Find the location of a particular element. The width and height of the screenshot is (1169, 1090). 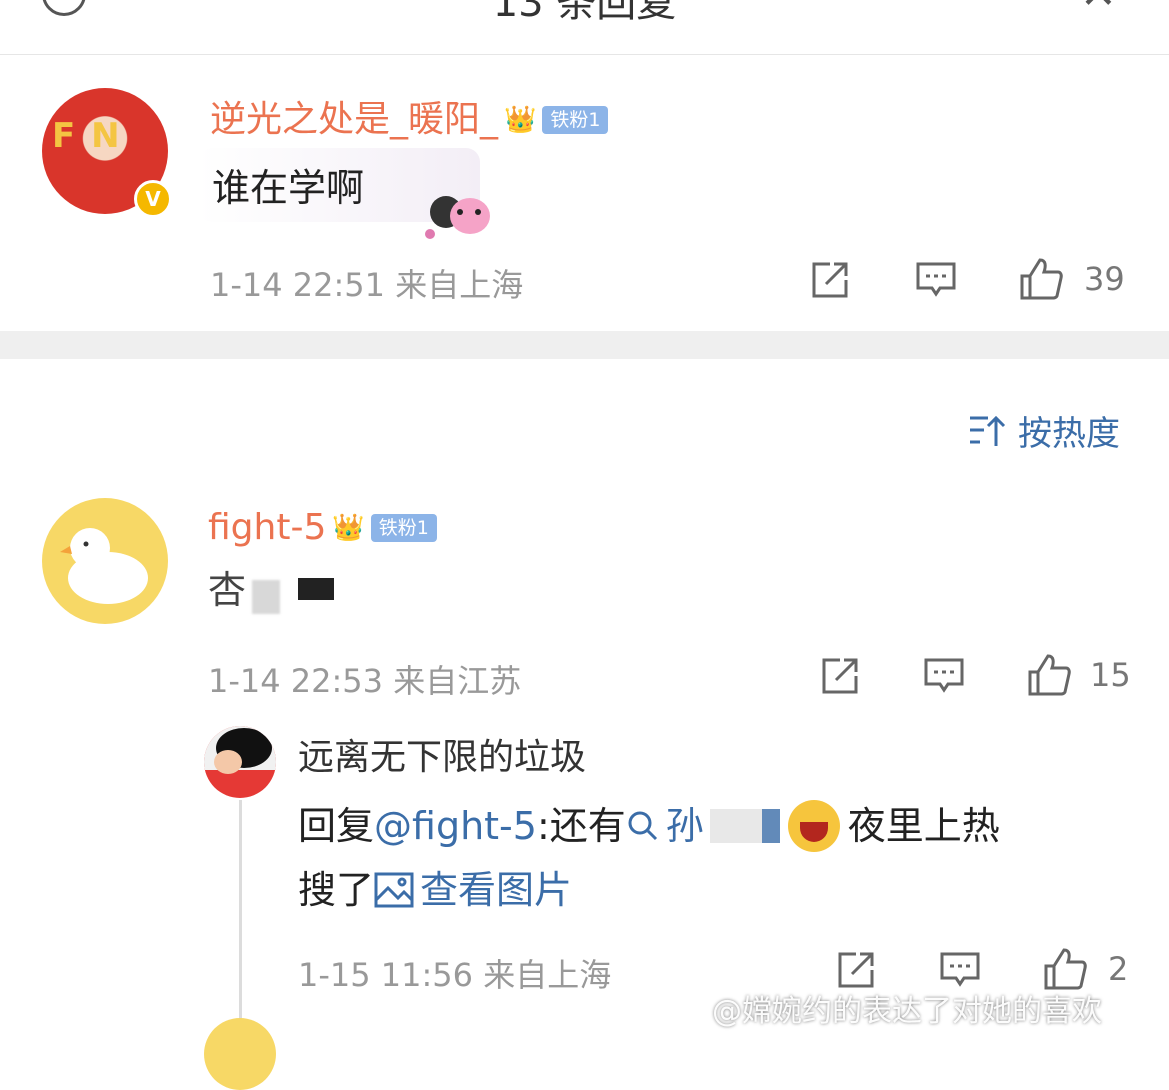

mention-link: @fight-5 is located at coordinates (455, 826).